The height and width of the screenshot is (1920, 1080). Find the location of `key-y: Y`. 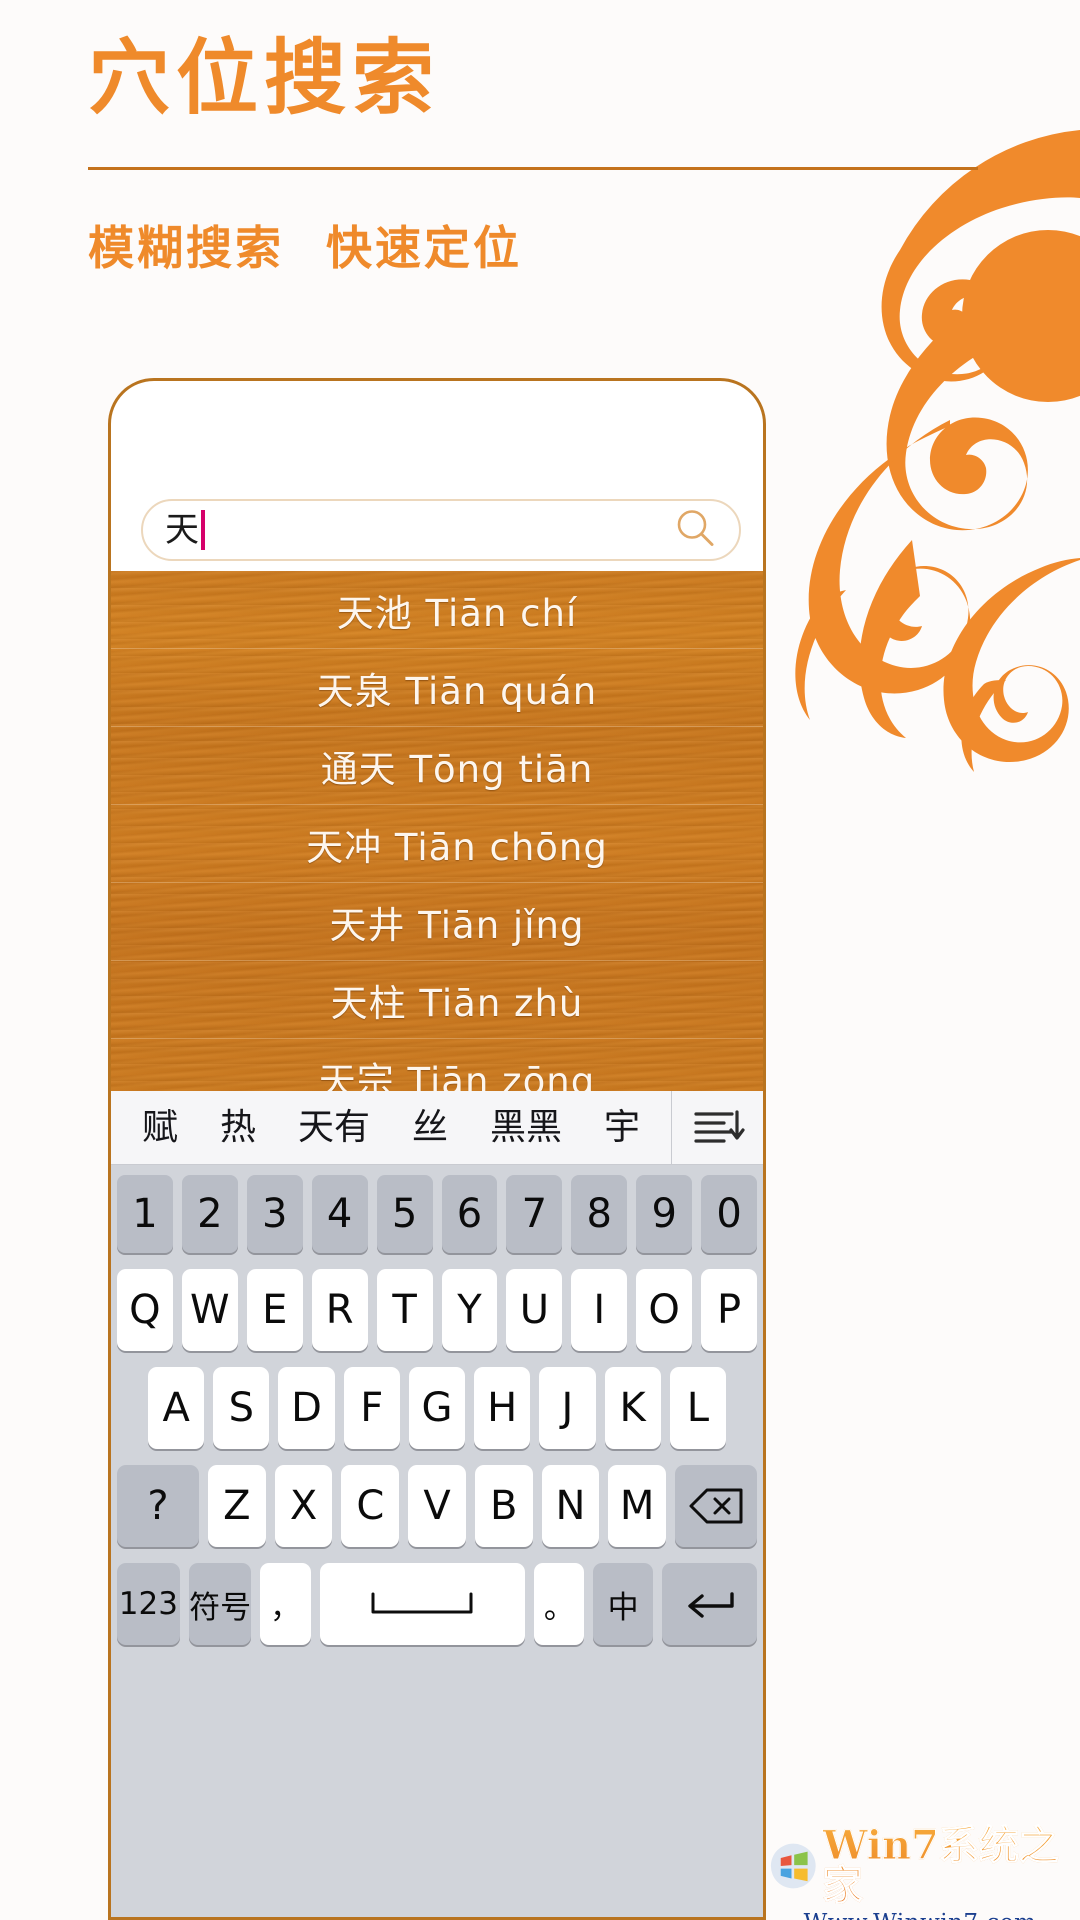

key-y: Y is located at coordinates (469, 1310).